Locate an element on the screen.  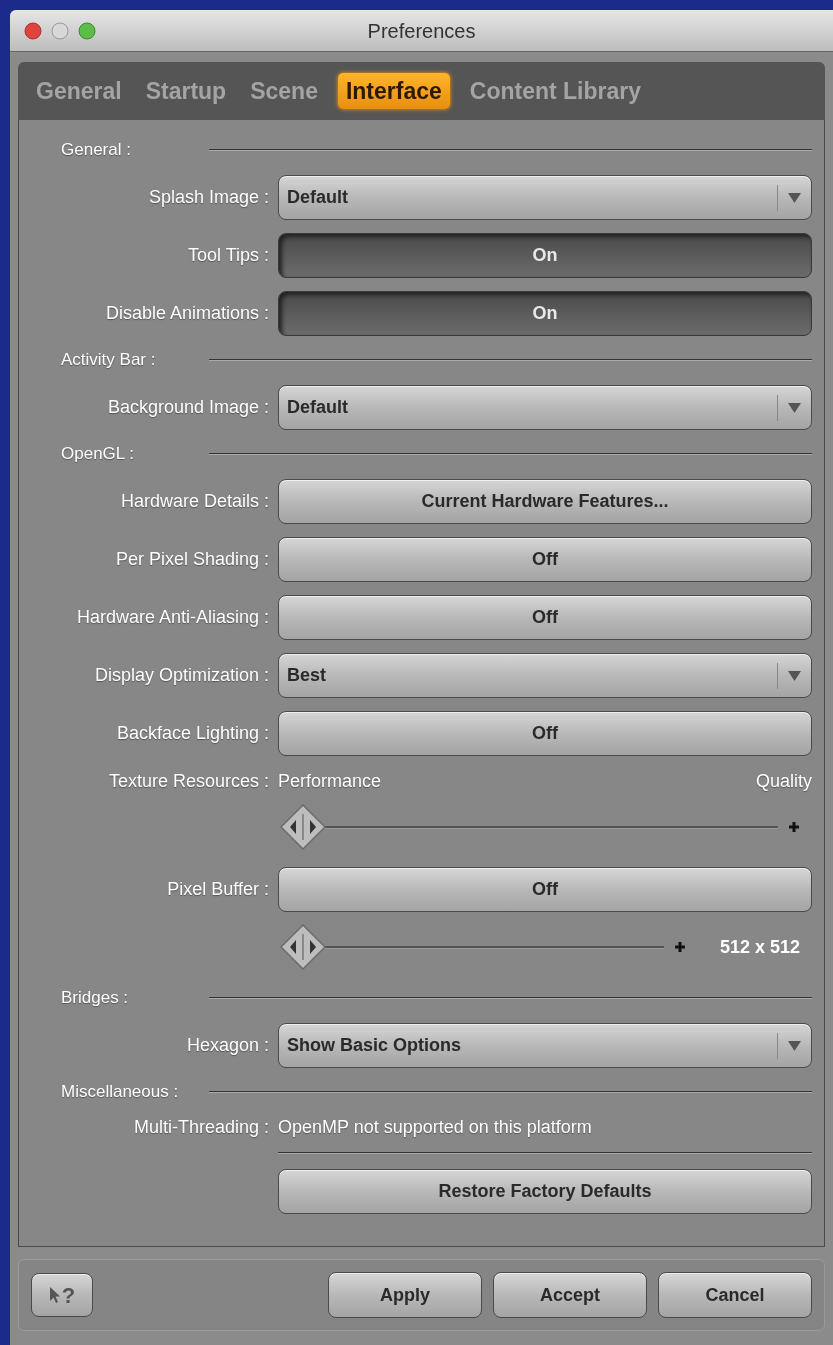
field-label: Per Pixel Shading : is located at coordinates (192, 559).